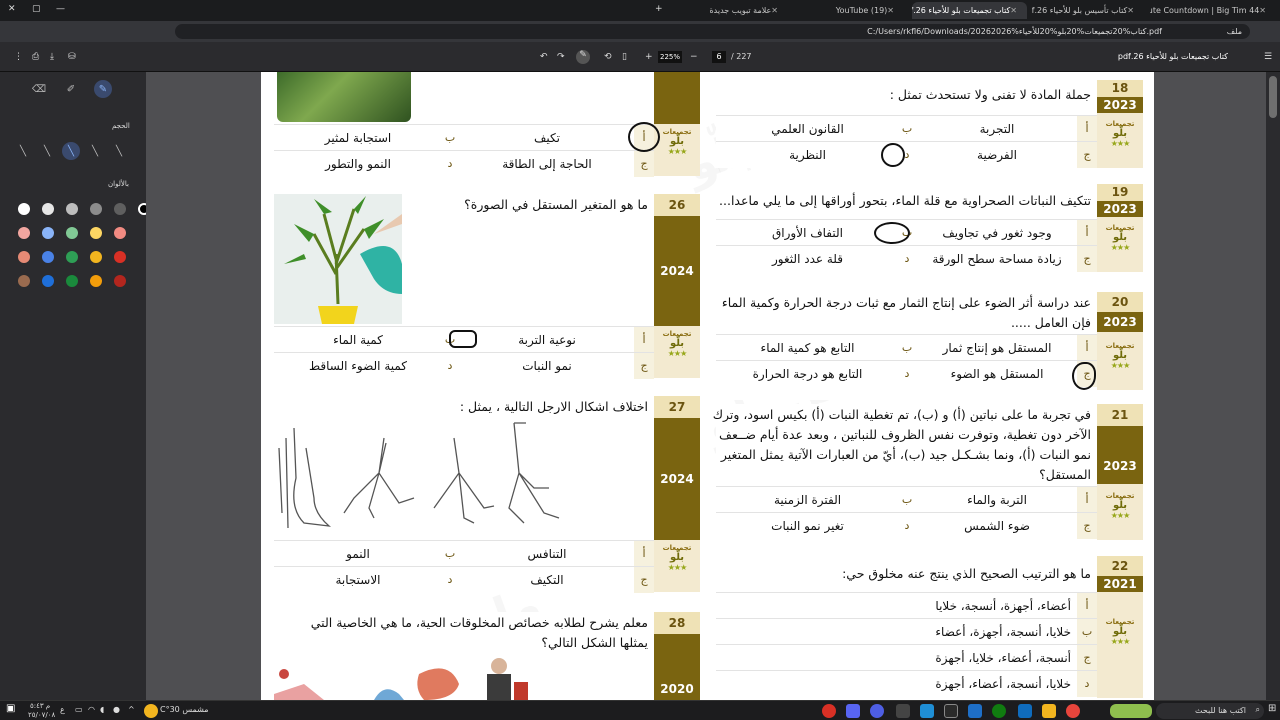 Image resolution: width=1280 pixels, height=720 pixels. Describe the element at coordinates (1131, 711) in the screenshot. I see `widget-icon` at that location.